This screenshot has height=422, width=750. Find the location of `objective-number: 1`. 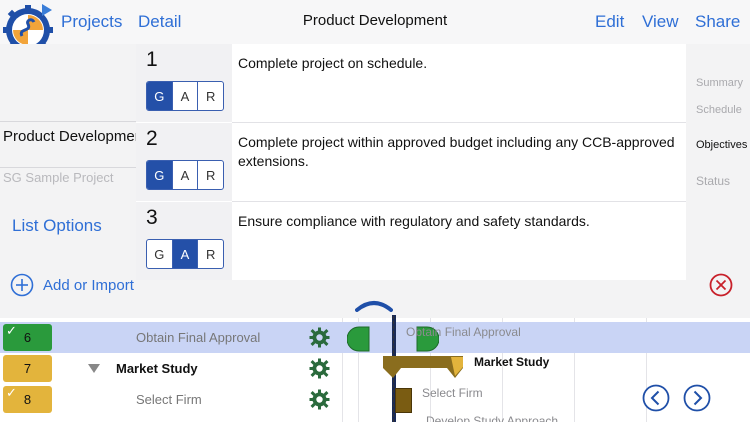

objective-number: 1 is located at coordinates (152, 59).